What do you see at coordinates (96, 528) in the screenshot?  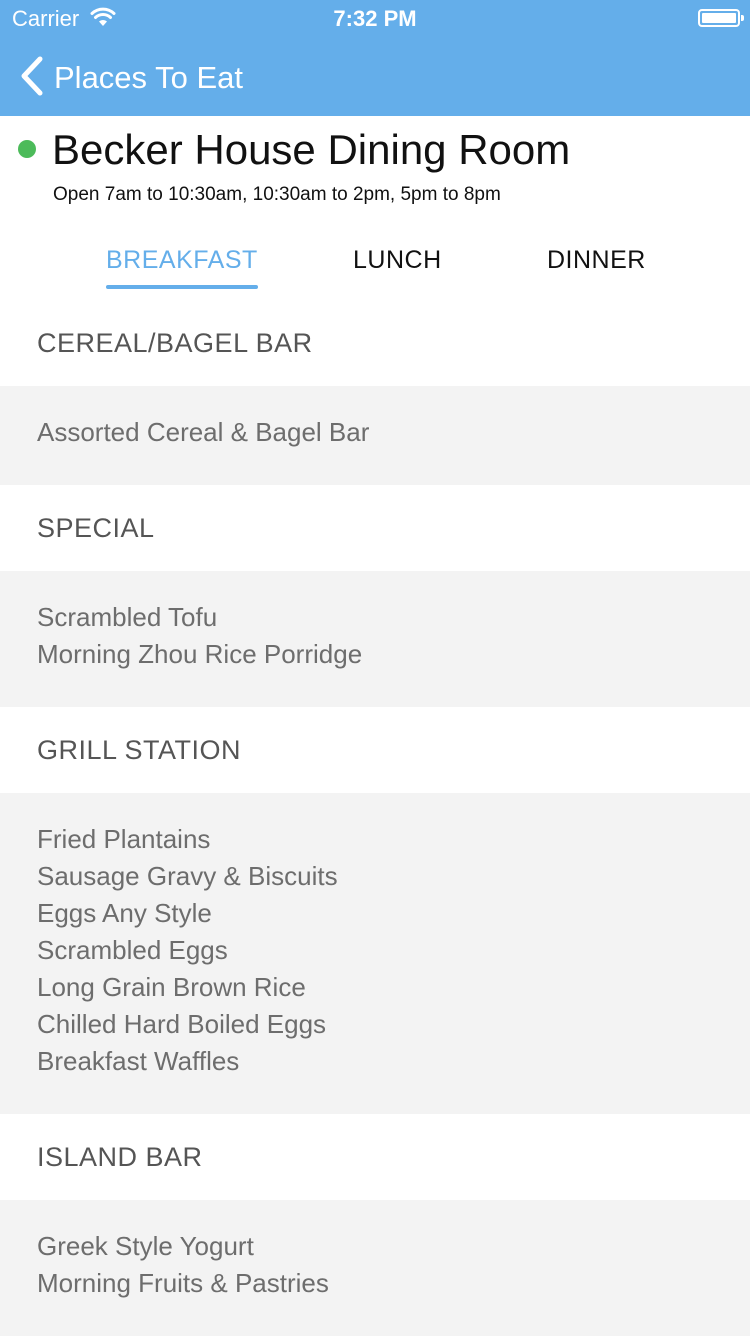 I see `section-title: SPECIAL` at bounding box center [96, 528].